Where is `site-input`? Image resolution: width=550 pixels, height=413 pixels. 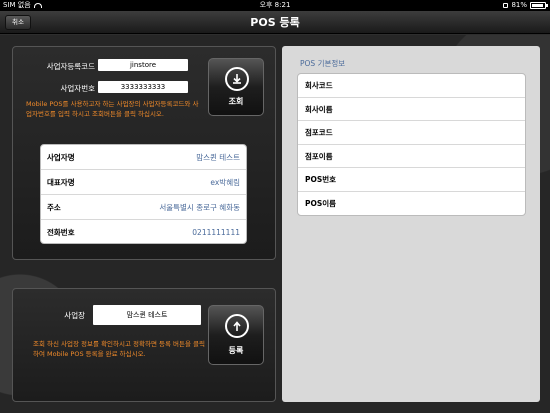
site-input is located at coordinates (147, 315).